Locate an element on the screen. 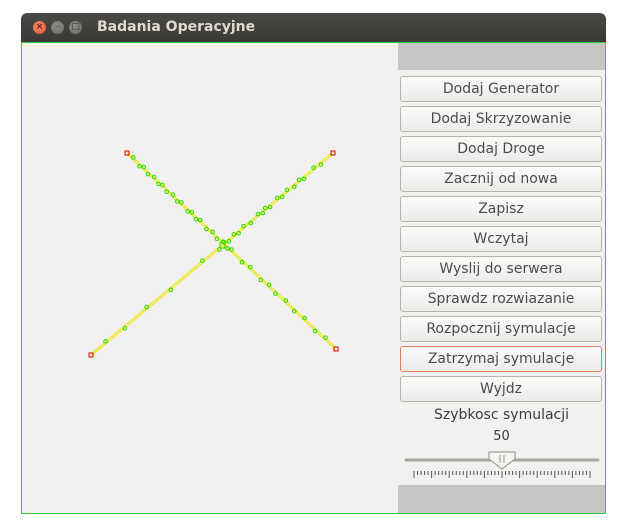 This screenshot has width=619, height=521. panel-footer-spacer is located at coordinates (501, 499).